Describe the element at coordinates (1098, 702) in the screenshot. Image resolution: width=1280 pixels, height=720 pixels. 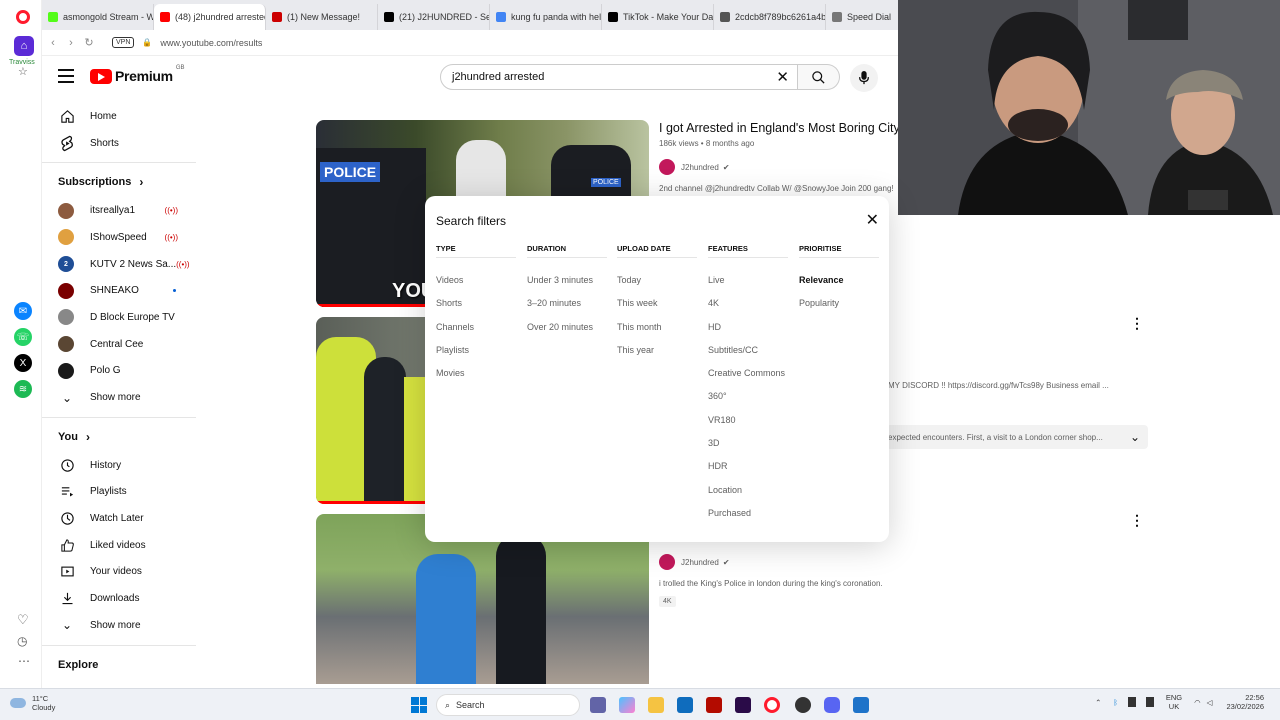
I see `chevron-up-icon: ⌃` at that location.